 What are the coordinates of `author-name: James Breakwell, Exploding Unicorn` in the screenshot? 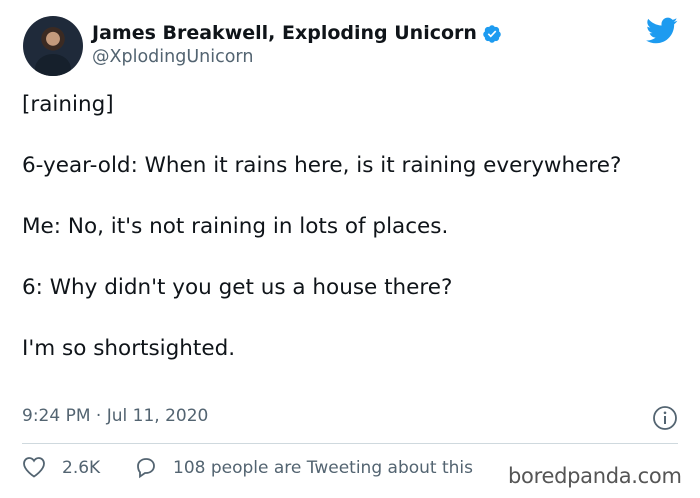 It's located at (284, 33).